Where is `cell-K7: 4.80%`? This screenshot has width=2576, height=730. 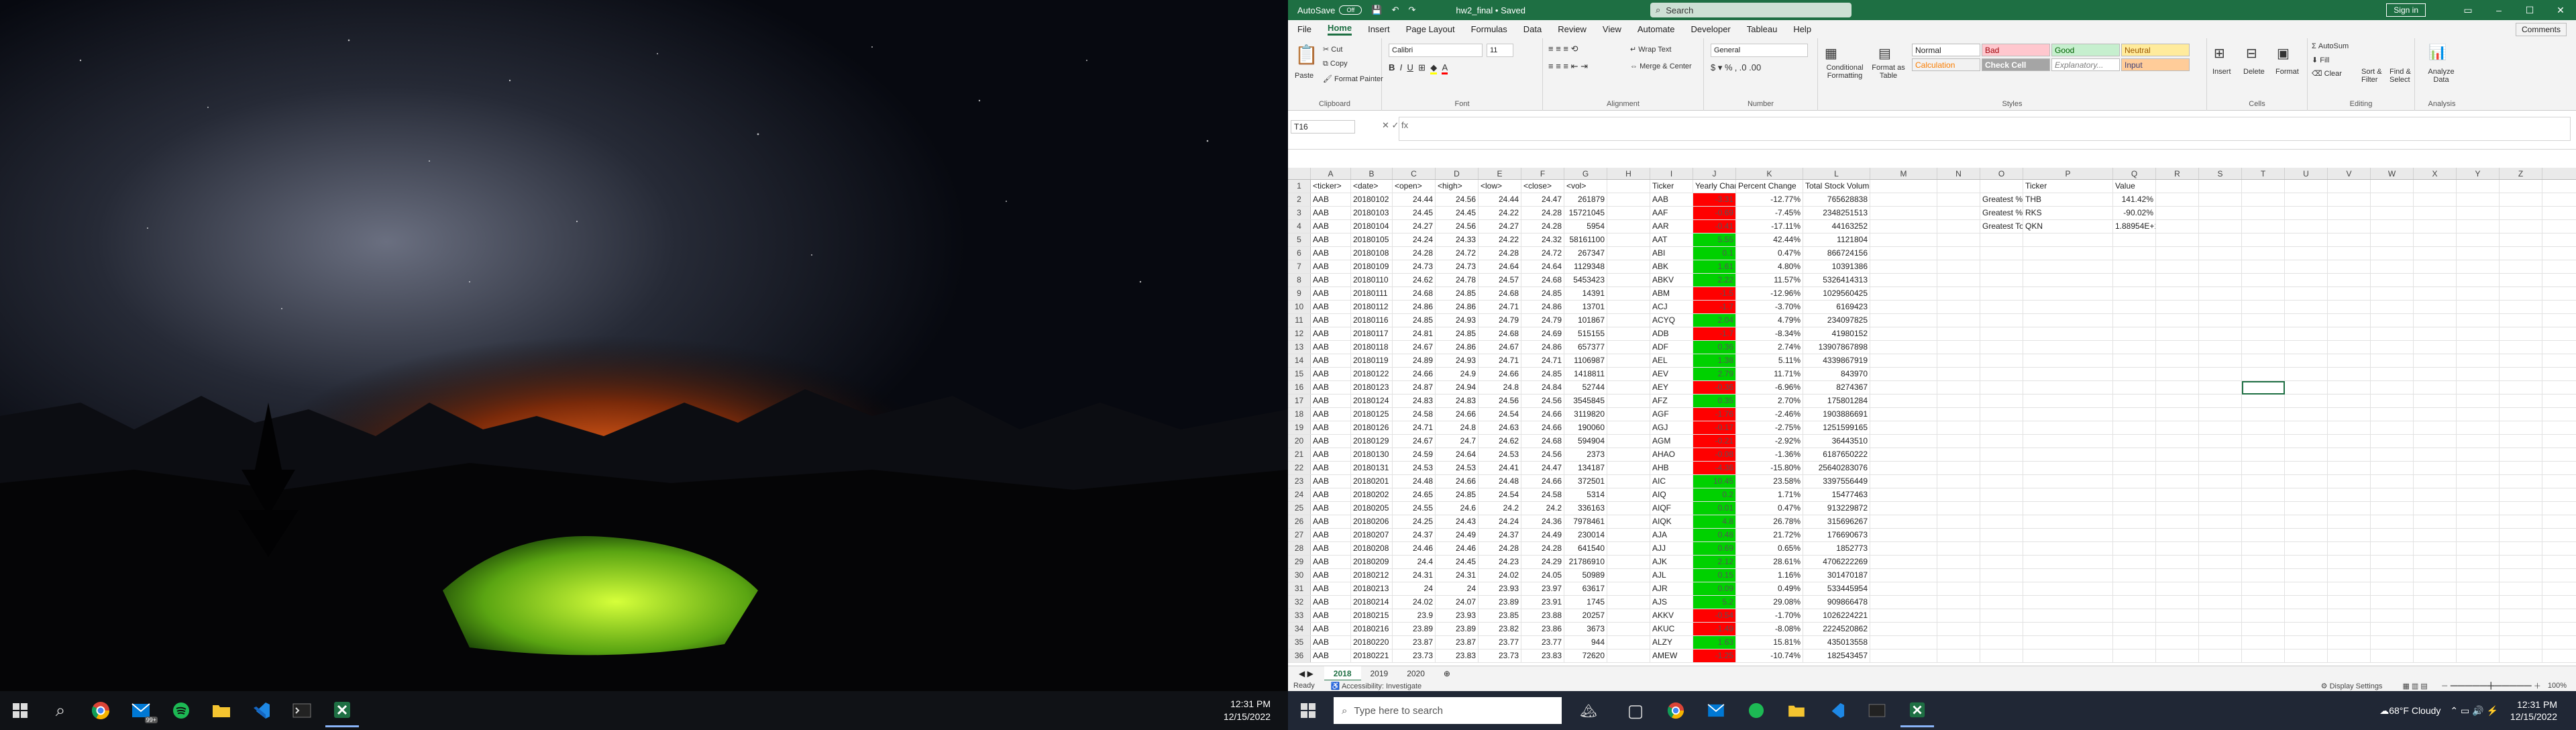 cell-K7: 4.80% is located at coordinates (1769, 266).